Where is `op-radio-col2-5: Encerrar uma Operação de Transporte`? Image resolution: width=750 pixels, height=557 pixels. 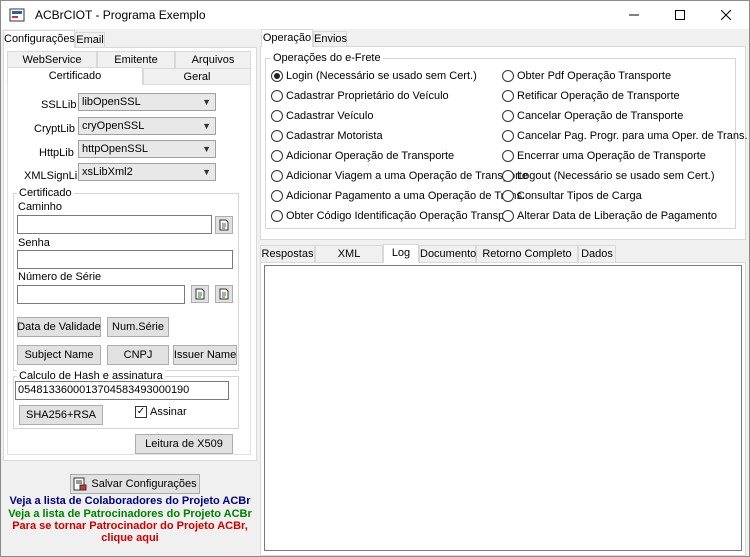 op-radio-col2-5: Encerrar uma Operação de Transporte is located at coordinates (604, 156).